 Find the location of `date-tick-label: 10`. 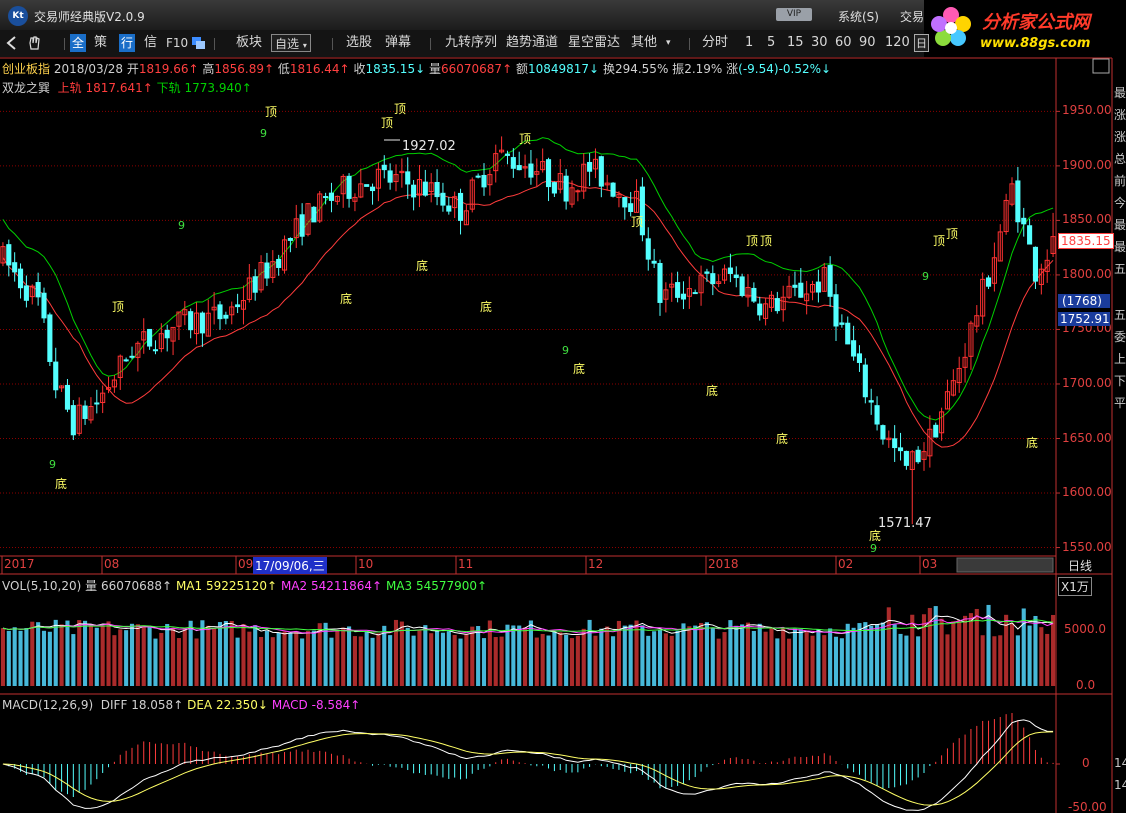

date-tick-label: 10 is located at coordinates (366, 564).